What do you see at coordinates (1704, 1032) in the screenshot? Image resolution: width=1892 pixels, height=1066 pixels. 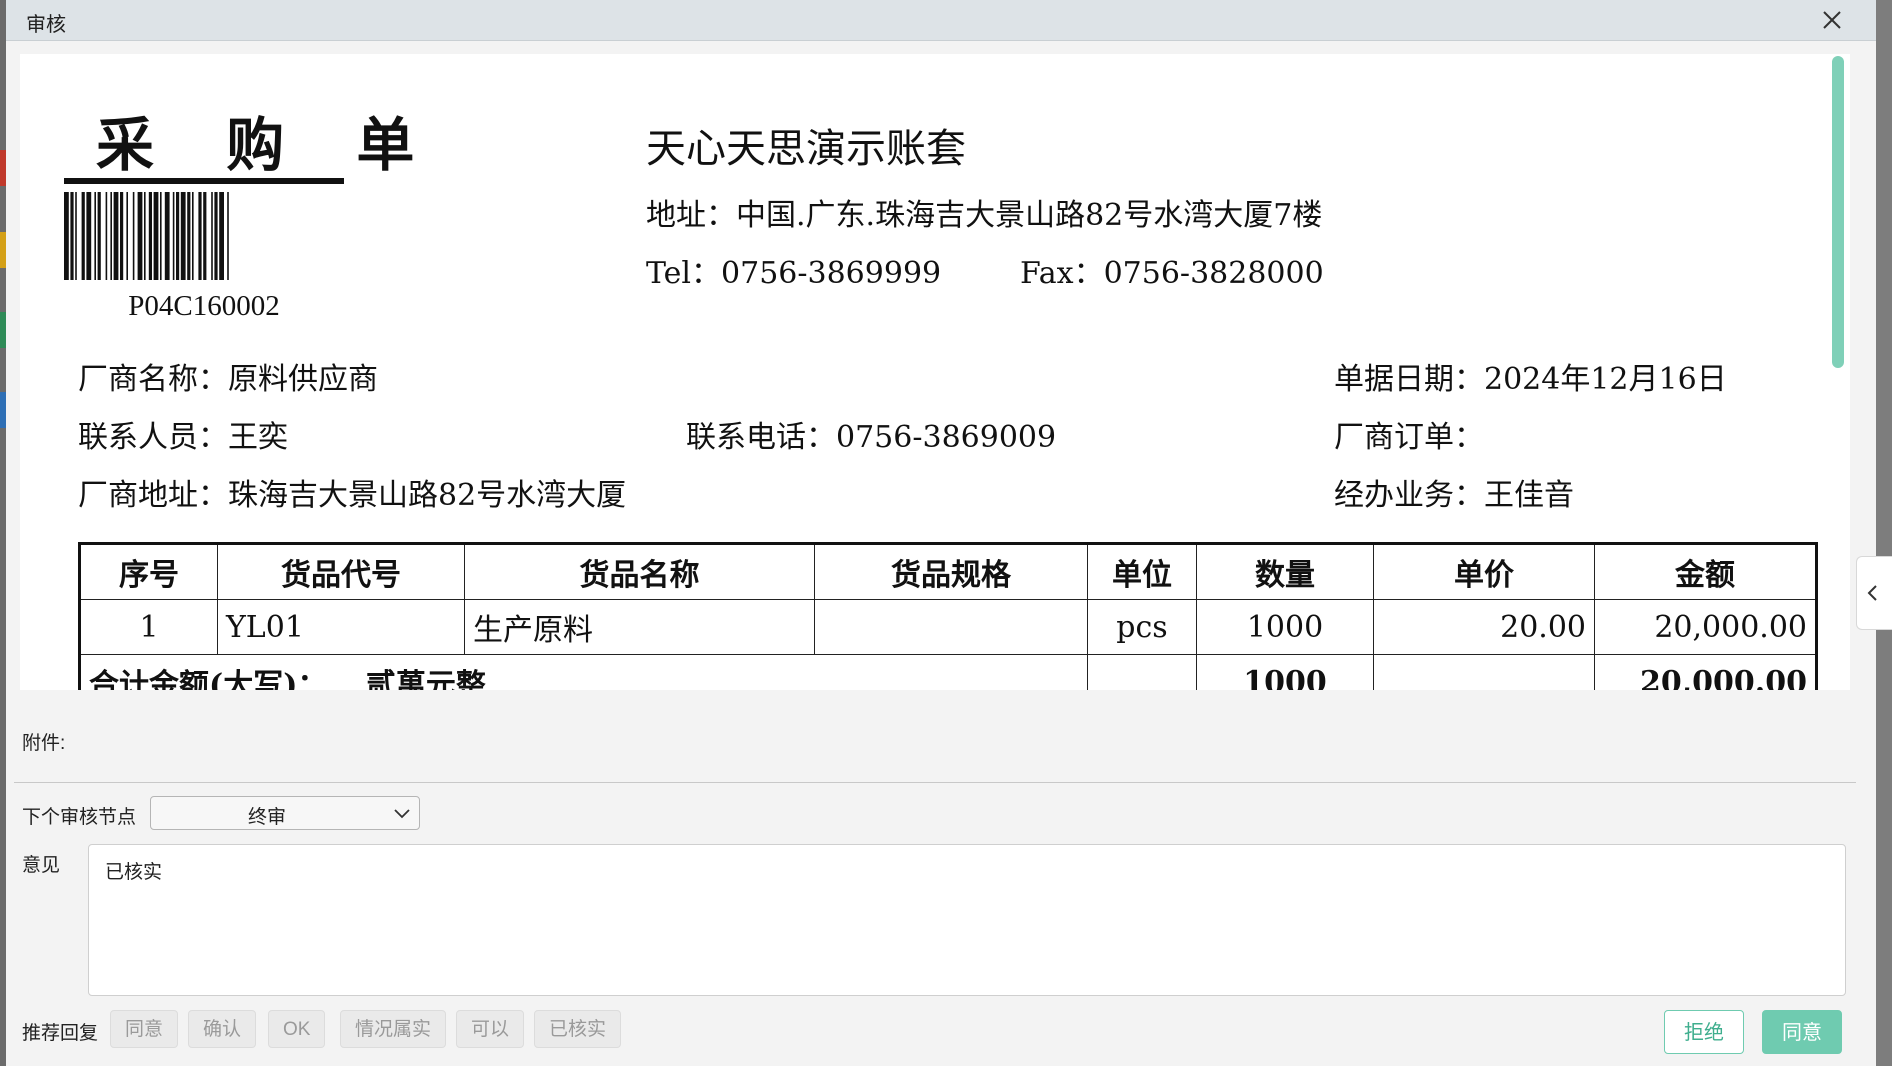 I see `reject-button: 拒绝` at bounding box center [1704, 1032].